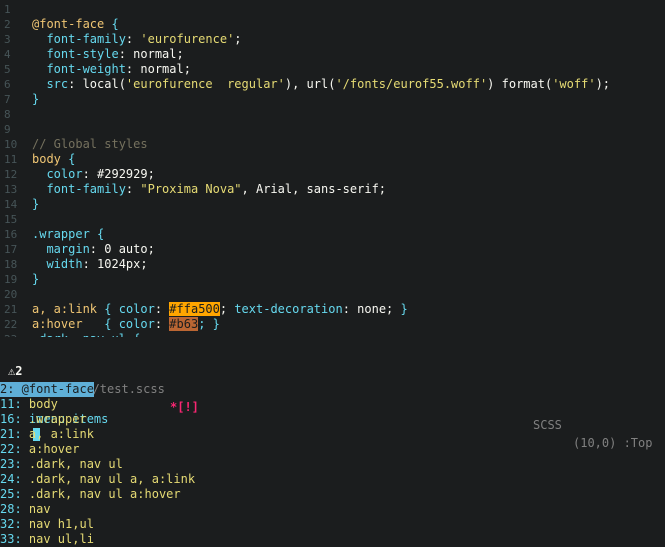 The image size is (665, 547). What do you see at coordinates (97, 479) in the screenshot?
I see `imenu-item: 24: .dark, nav ul a, a:link` at bounding box center [97, 479].